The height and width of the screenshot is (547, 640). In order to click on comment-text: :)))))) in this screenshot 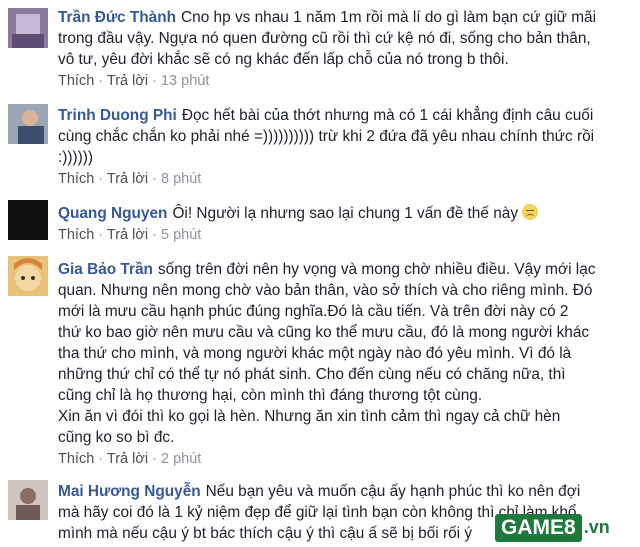, I will do `click(76, 157)`.